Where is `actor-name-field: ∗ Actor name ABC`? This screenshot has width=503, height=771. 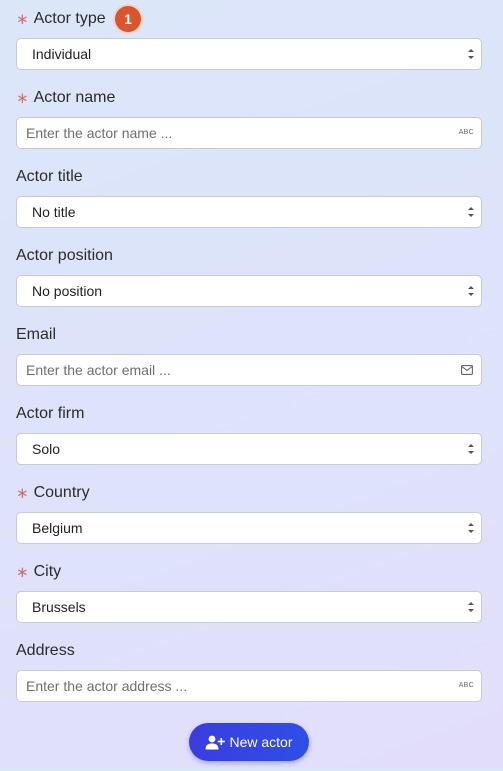
actor-name-field: ∗ Actor name ABC is located at coordinates (249, 118).